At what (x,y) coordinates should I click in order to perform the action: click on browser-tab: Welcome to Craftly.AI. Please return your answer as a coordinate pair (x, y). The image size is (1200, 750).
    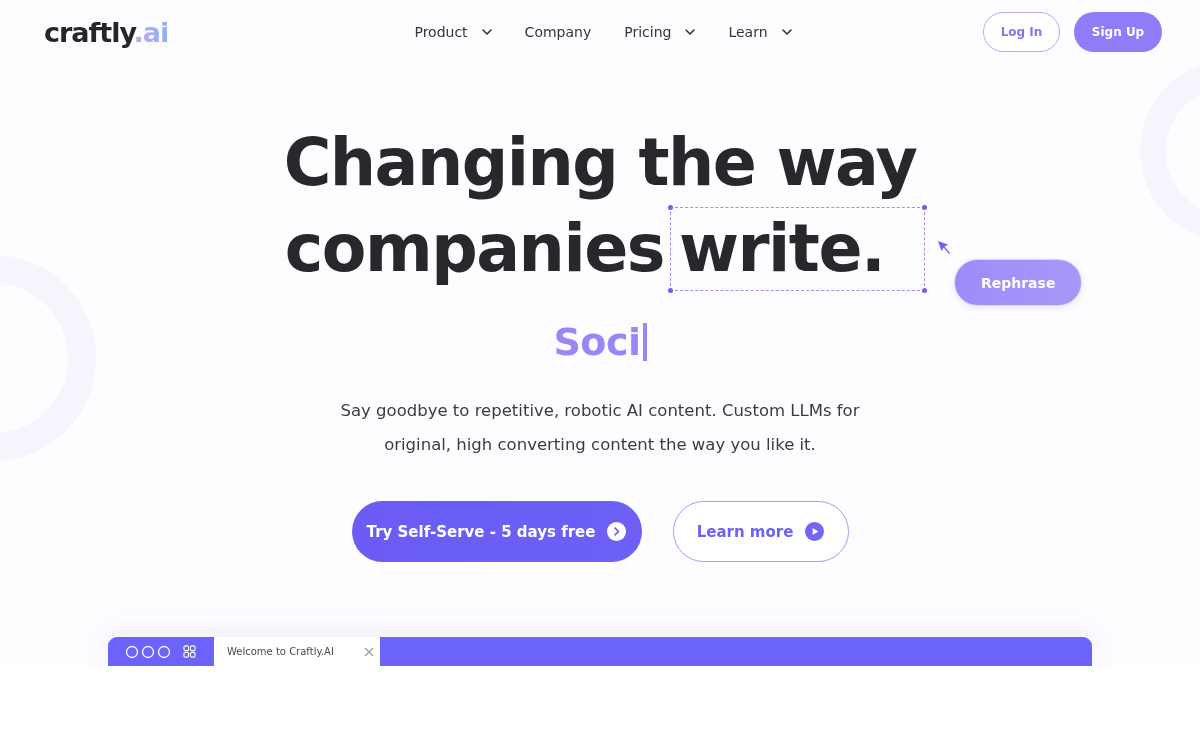
    Looking at the image, I should click on (297, 651).